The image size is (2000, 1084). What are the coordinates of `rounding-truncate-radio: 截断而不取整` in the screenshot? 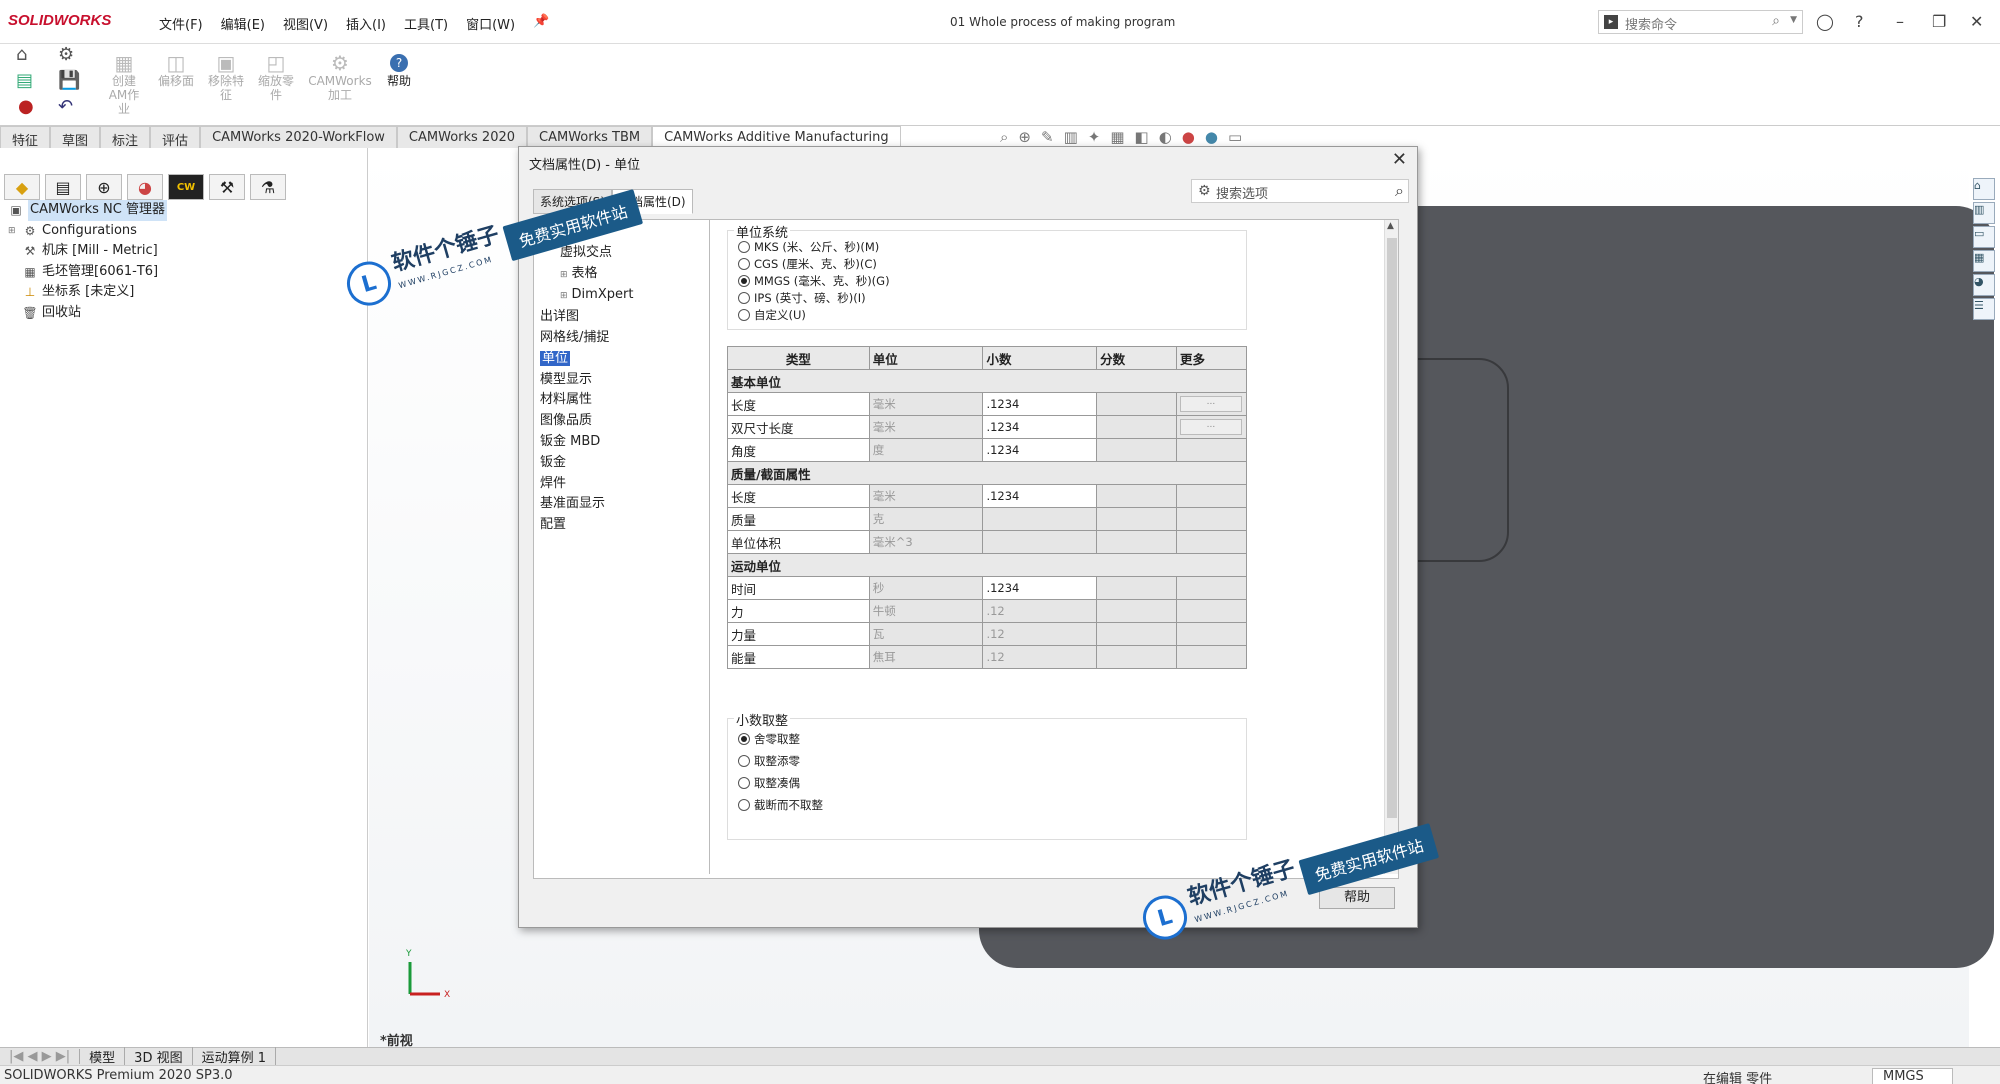 It's located at (780, 805).